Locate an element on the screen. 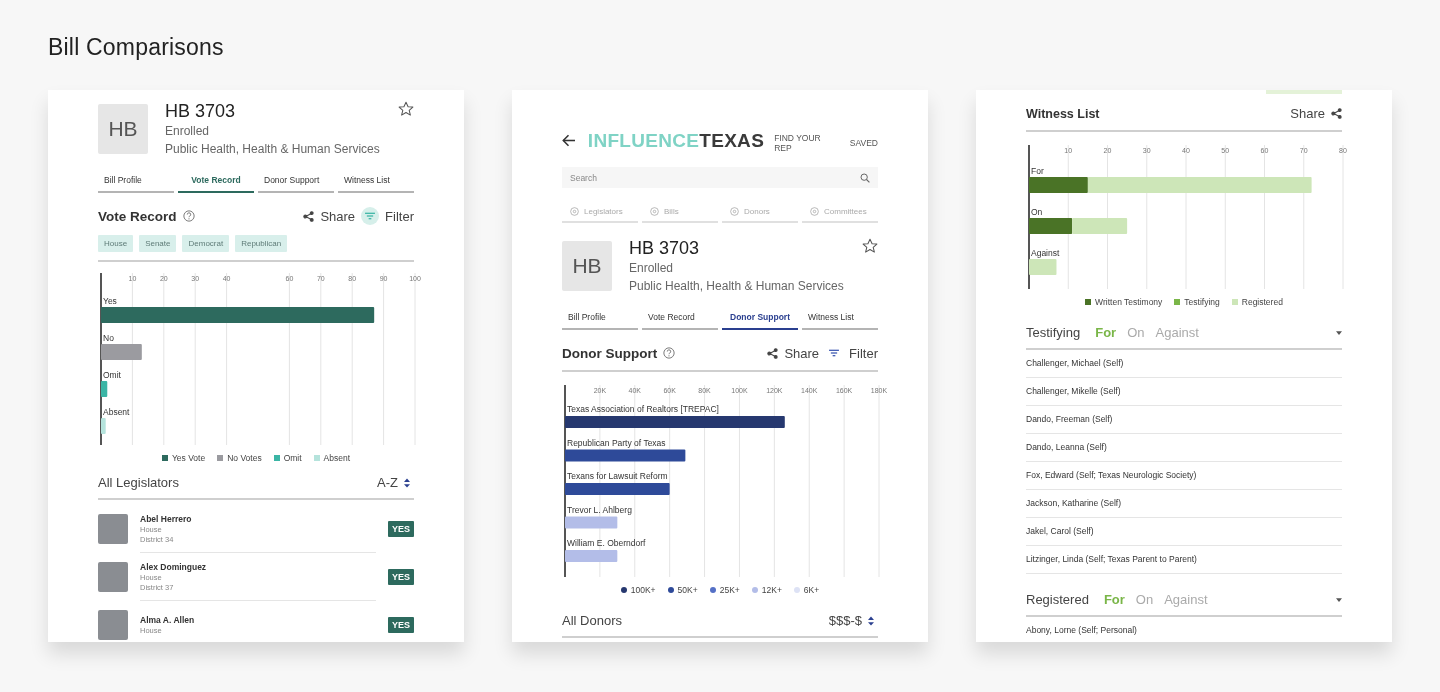 The image size is (1440, 692). filter-chip: Democrat is located at coordinates (206, 243).